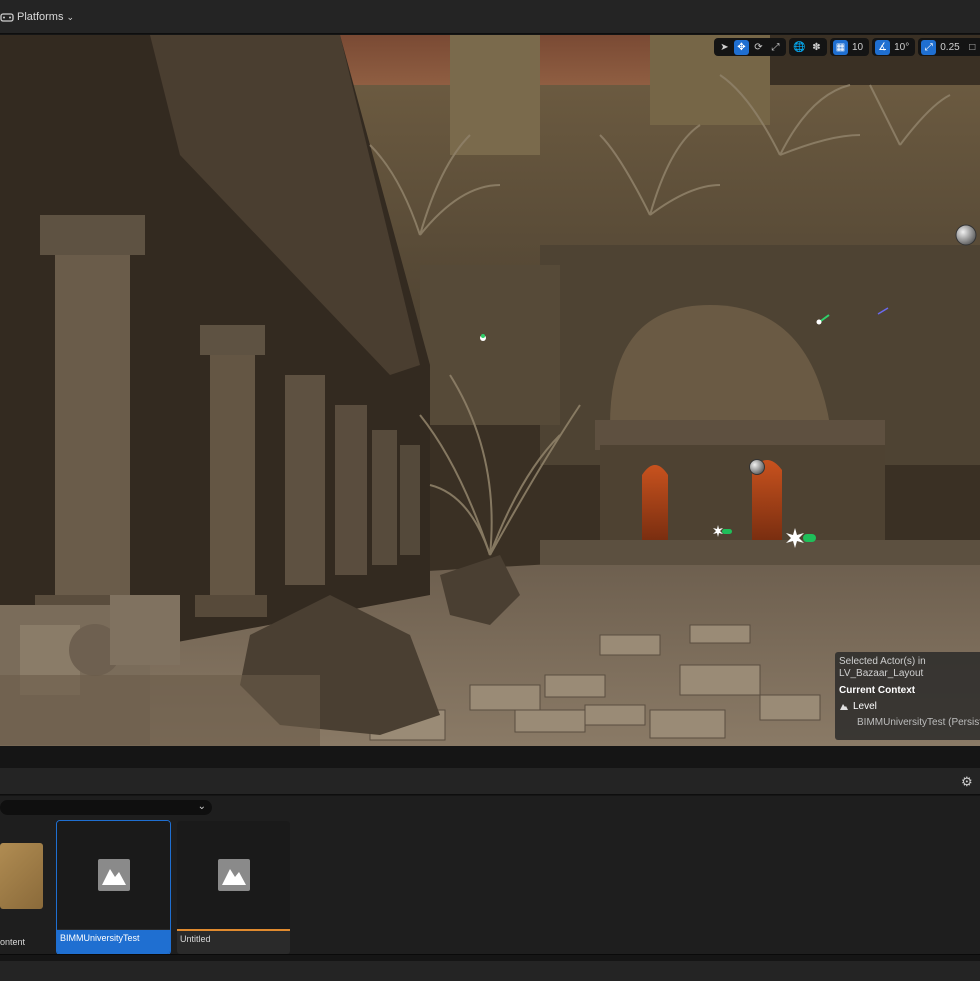  What do you see at coordinates (7, 17) in the screenshot?
I see `platforms-icon` at bounding box center [7, 17].